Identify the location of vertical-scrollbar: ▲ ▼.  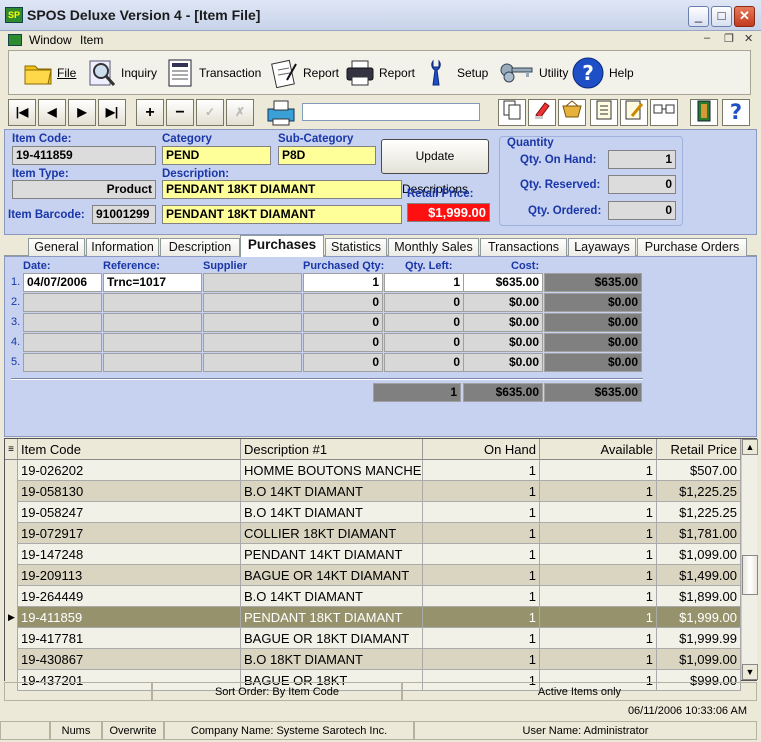
(749, 559).